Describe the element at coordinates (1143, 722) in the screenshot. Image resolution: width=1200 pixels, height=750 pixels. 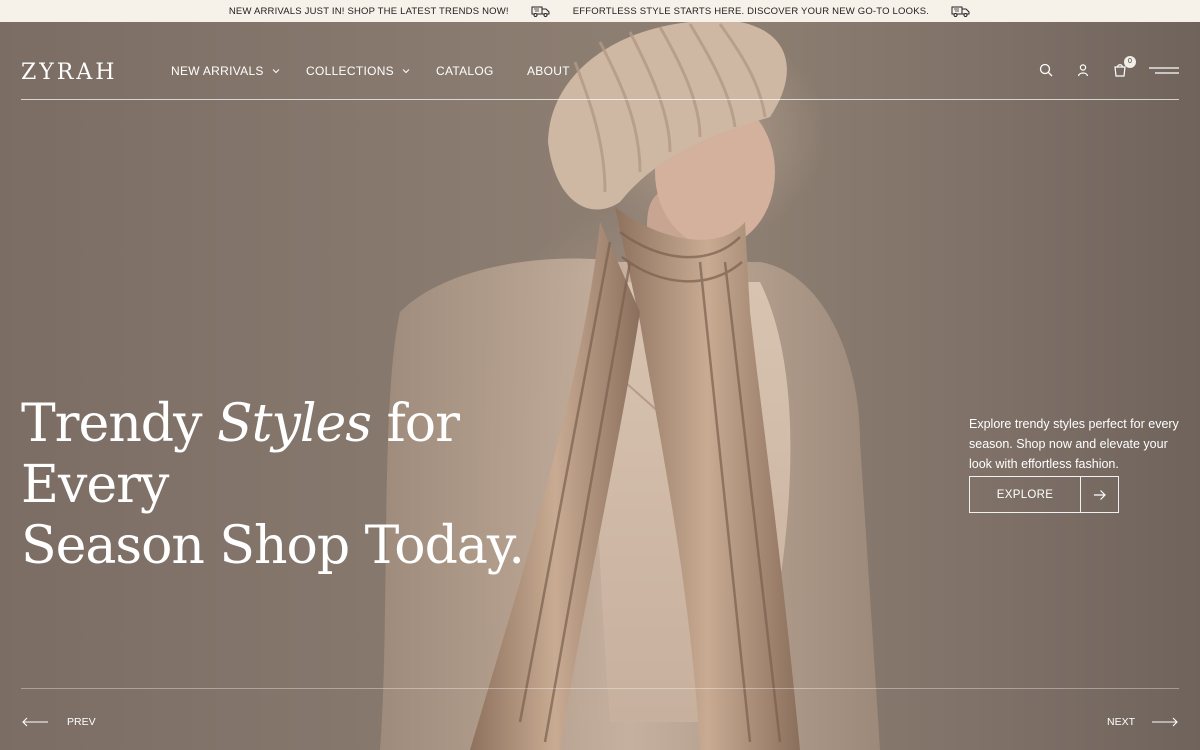
I see `next-slide-button: NEXT` at that location.